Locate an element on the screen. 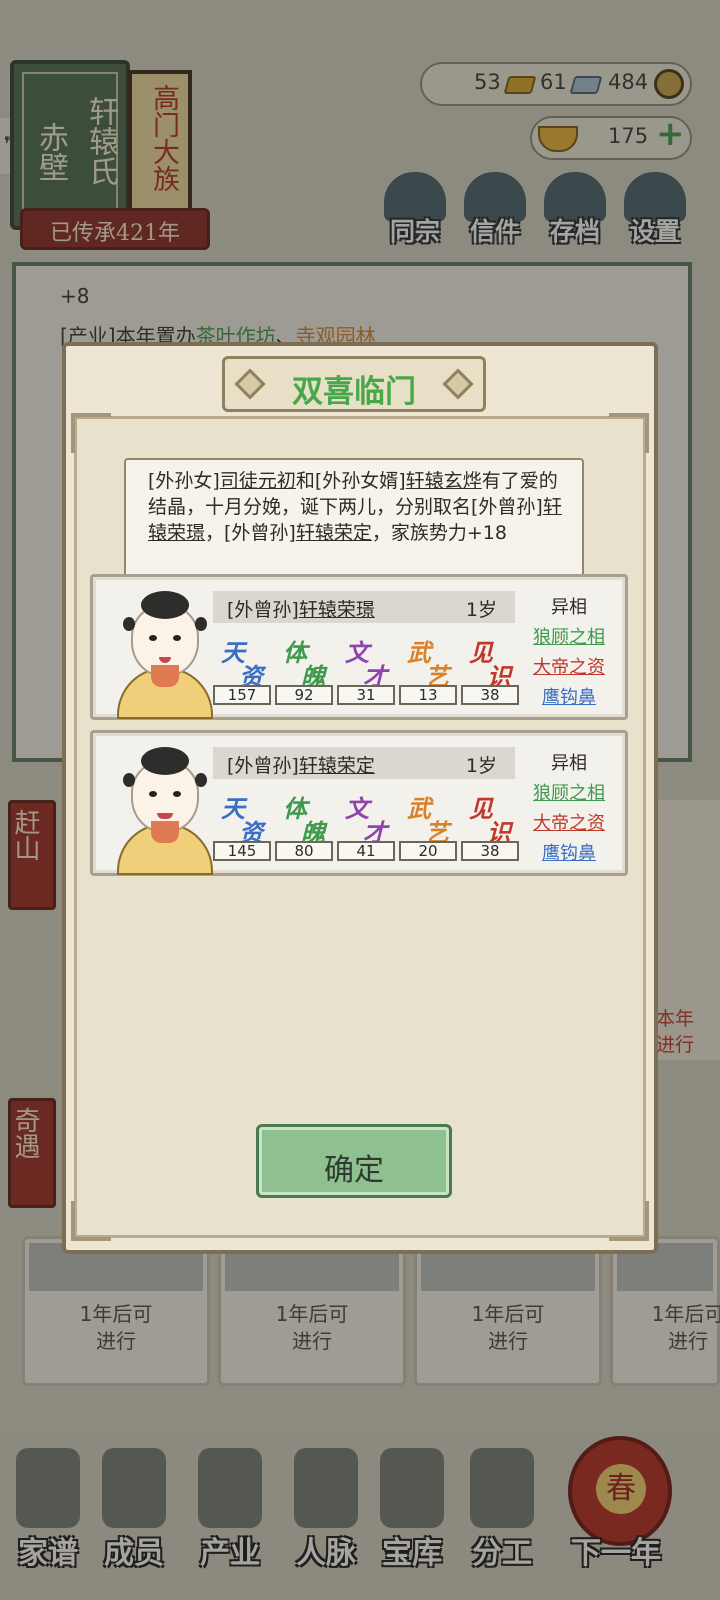 This screenshot has width=720, height=1600. message-text: ，[外曾孙] is located at coordinates (250, 533).